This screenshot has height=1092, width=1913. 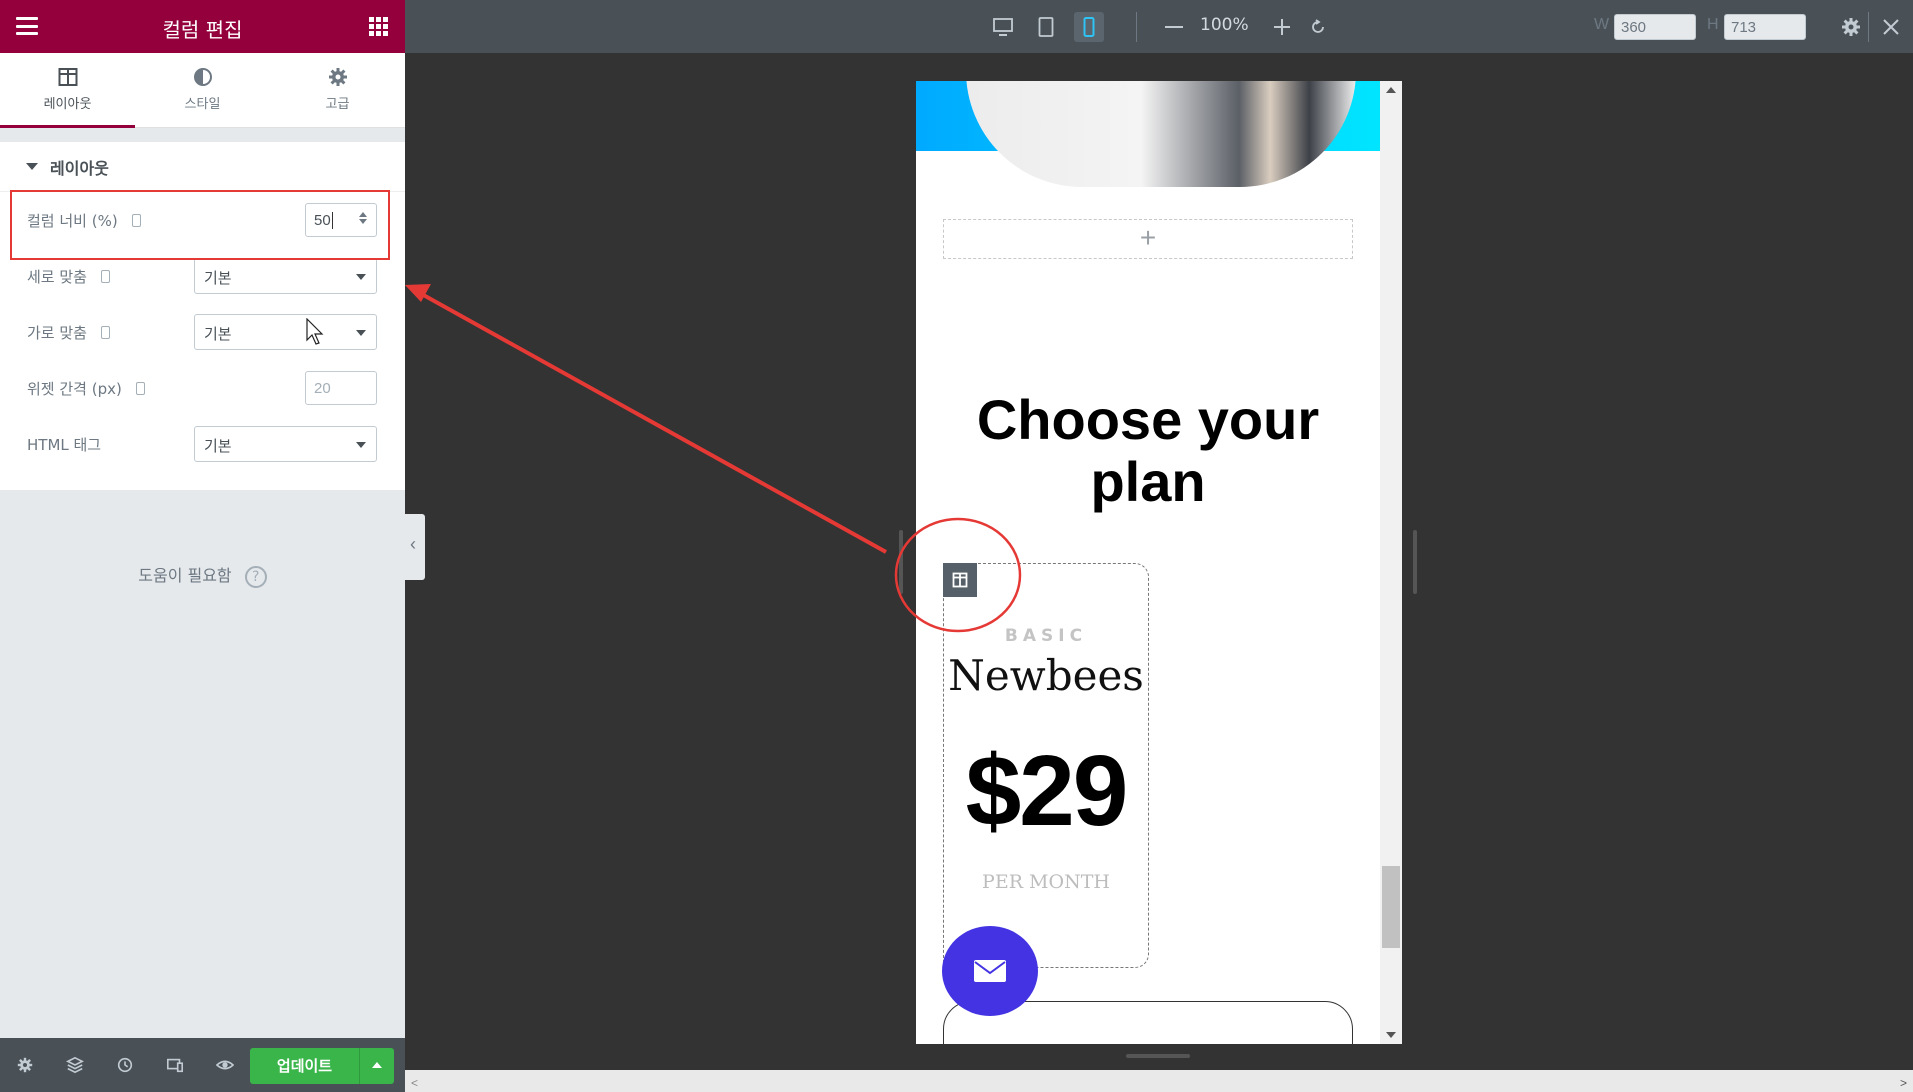 What do you see at coordinates (337, 90) in the screenshot?
I see `tab-advanced: 고급` at bounding box center [337, 90].